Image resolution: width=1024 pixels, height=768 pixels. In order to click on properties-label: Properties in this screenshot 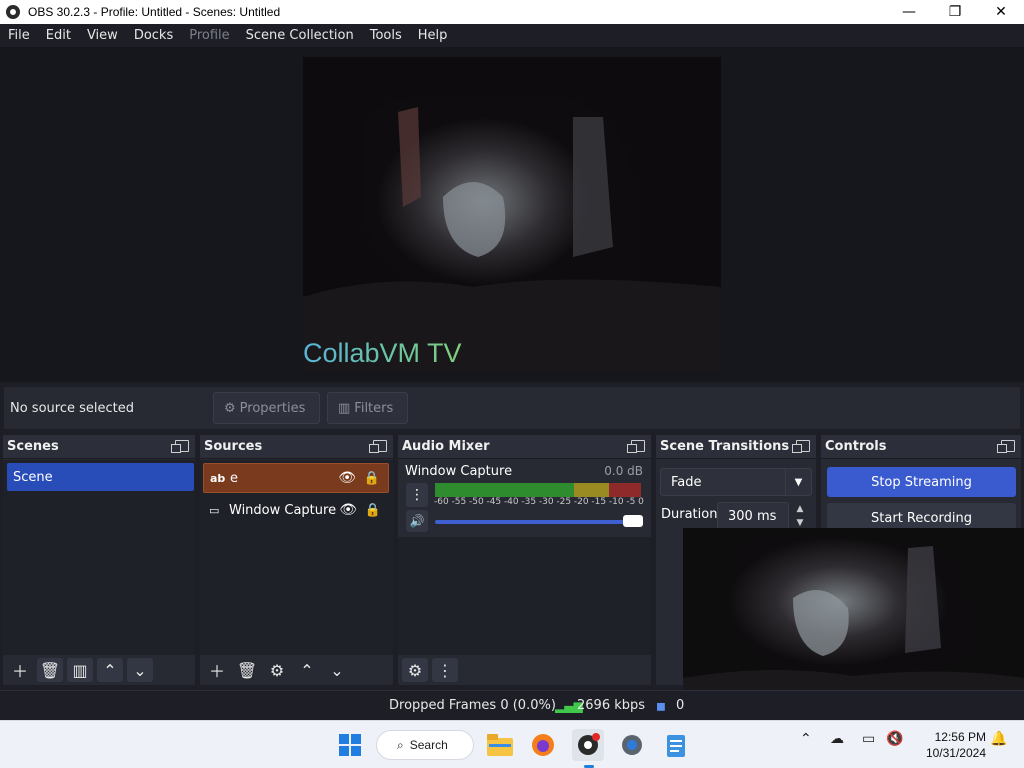, I will do `click(272, 408)`.